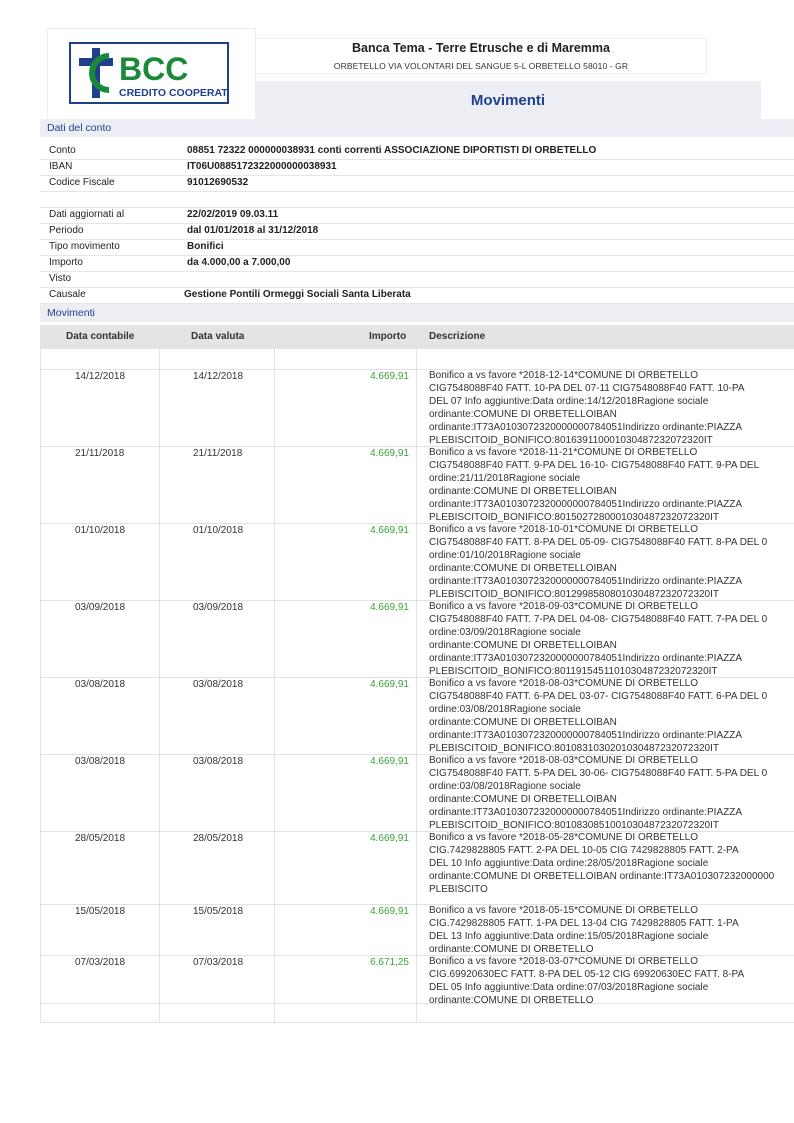 Image resolution: width=794 pixels, height=1123 pixels. I want to click on account-info-row: Tipo movimento Bonifici, so click(417, 247).